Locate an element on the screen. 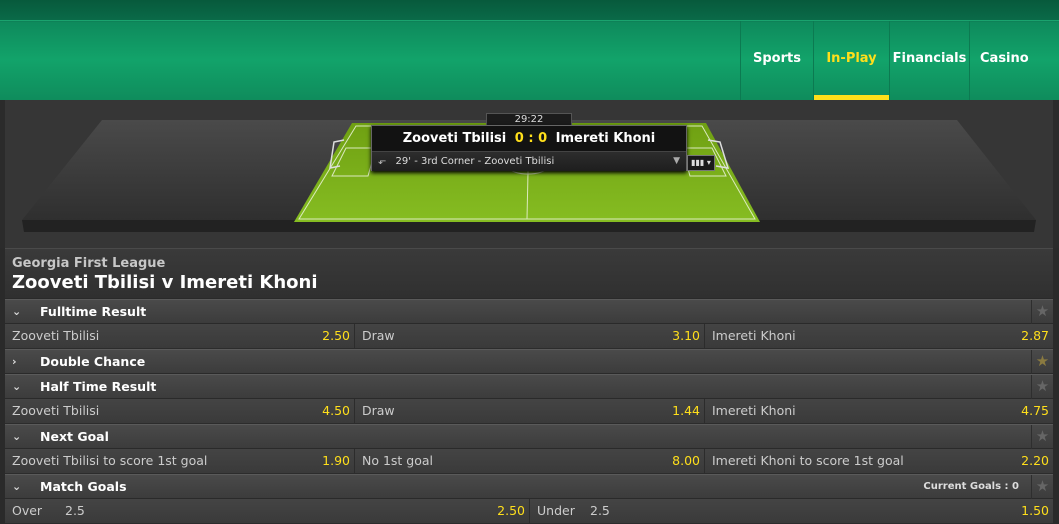 Image resolution: width=1059 pixels, height=524 pixels. bar-chart-icon: ▮▮▮ is located at coordinates (698, 162).